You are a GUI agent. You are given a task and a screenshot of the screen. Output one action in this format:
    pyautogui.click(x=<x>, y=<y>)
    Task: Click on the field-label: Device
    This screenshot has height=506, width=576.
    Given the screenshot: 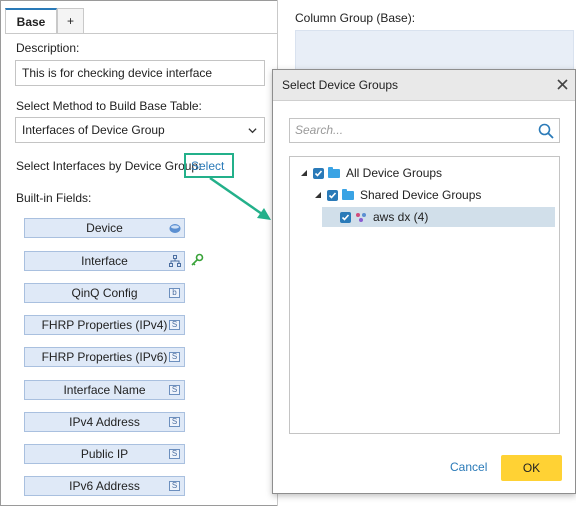 What is the action you would take?
    pyautogui.click(x=104, y=228)
    